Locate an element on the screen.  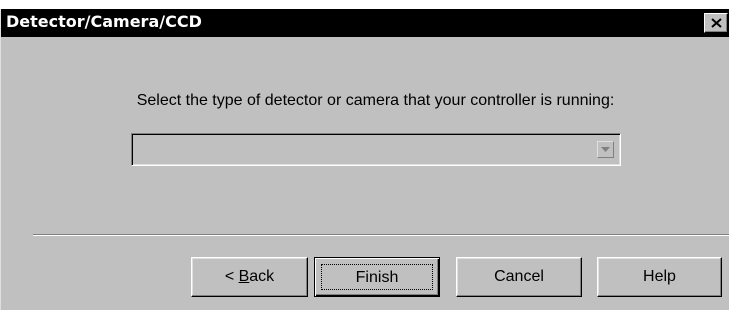
close-button is located at coordinates (716, 23).